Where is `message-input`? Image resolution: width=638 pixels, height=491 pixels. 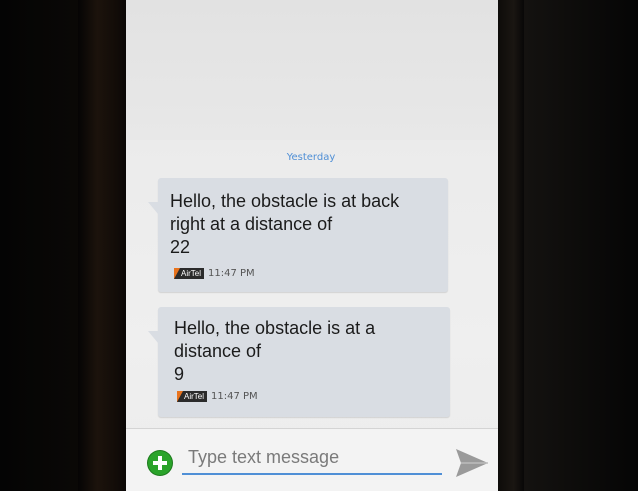 message-input is located at coordinates (312, 458).